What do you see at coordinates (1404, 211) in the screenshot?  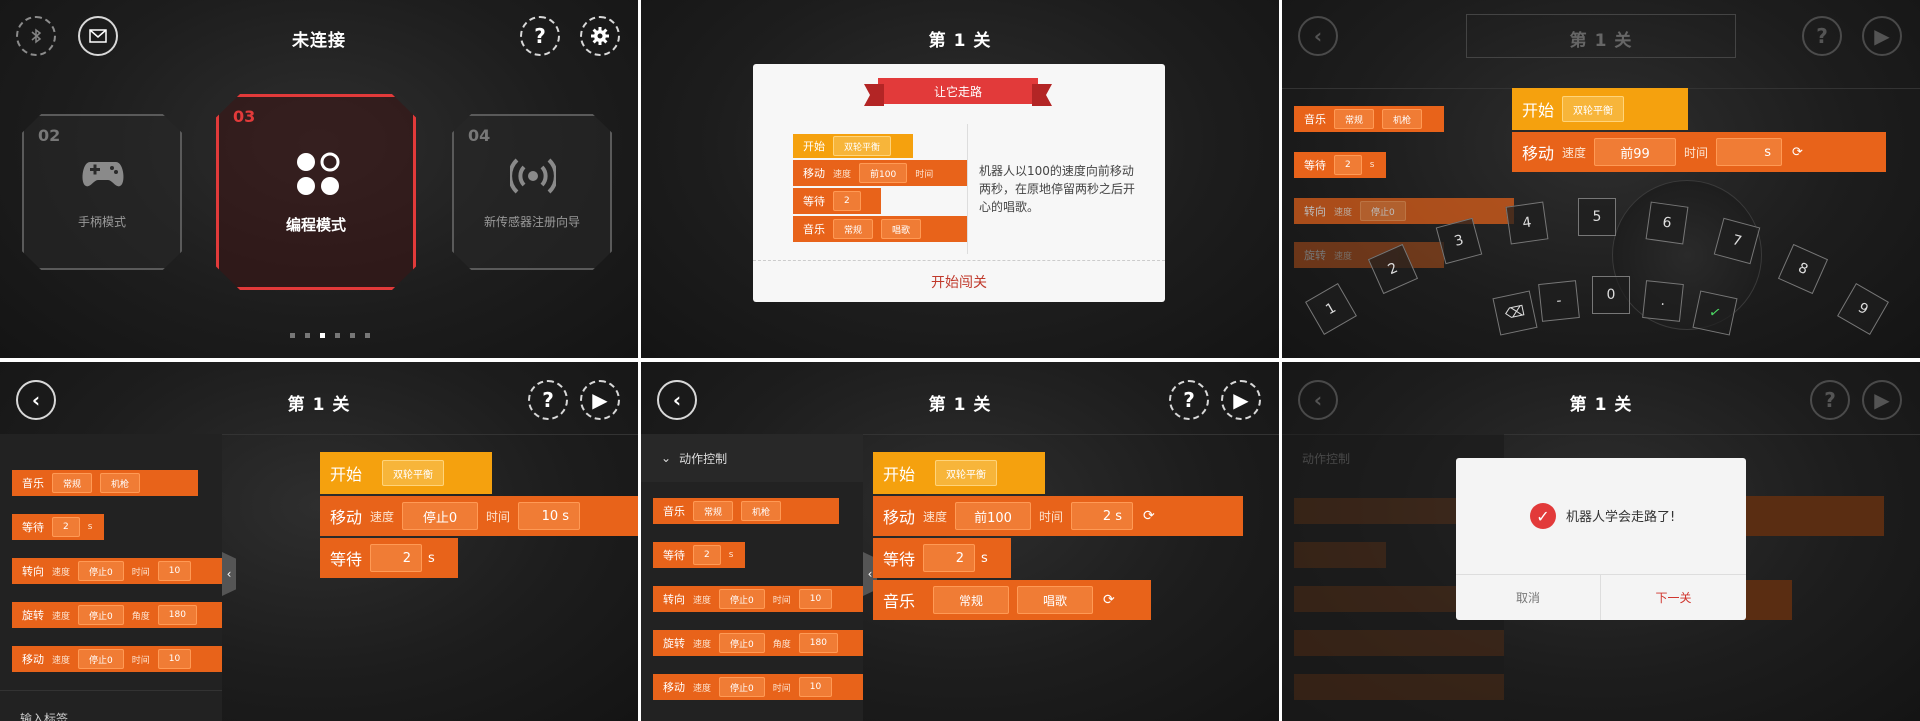 I see `palette-turn-block: 转向 速度 停止0` at bounding box center [1404, 211].